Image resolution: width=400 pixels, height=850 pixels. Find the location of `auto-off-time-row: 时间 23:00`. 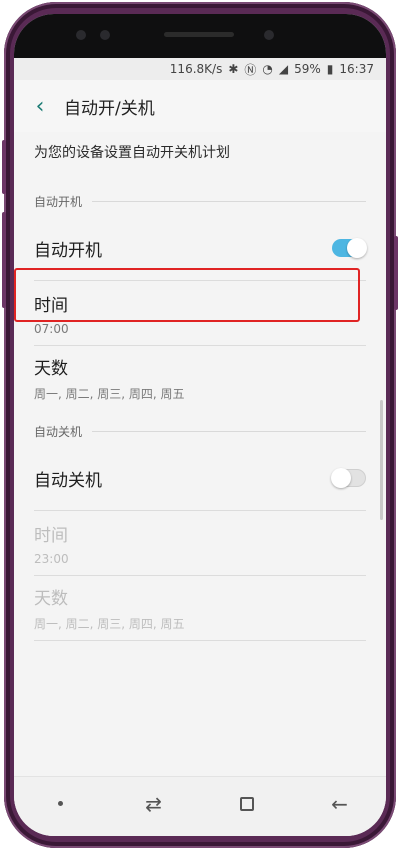

auto-off-time-row: 时间 23:00 is located at coordinates (200, 543).